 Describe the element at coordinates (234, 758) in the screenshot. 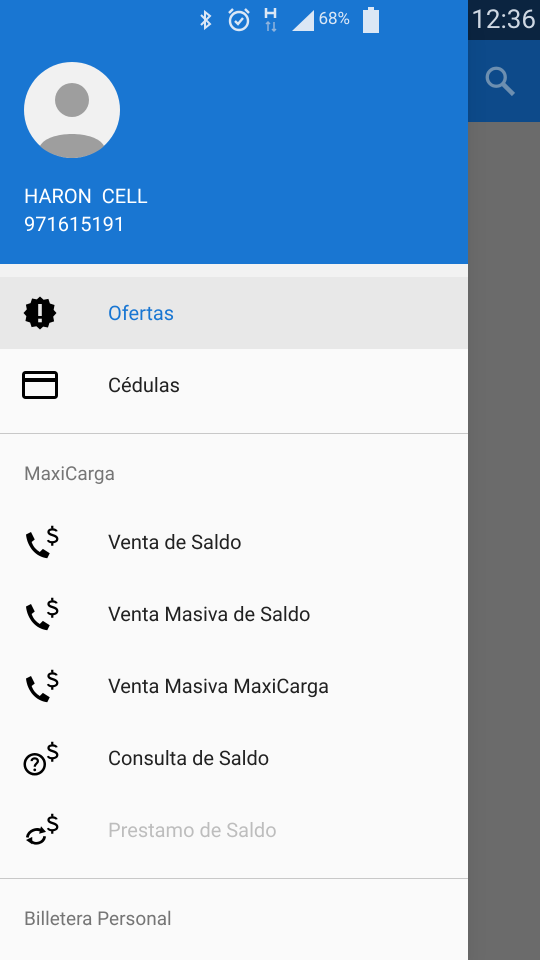

I see `menu-item: Consulta de Saldo` at that location.